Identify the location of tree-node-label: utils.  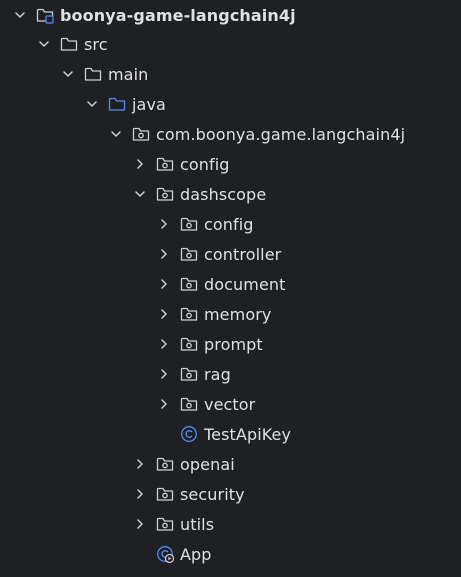
(197, 524).